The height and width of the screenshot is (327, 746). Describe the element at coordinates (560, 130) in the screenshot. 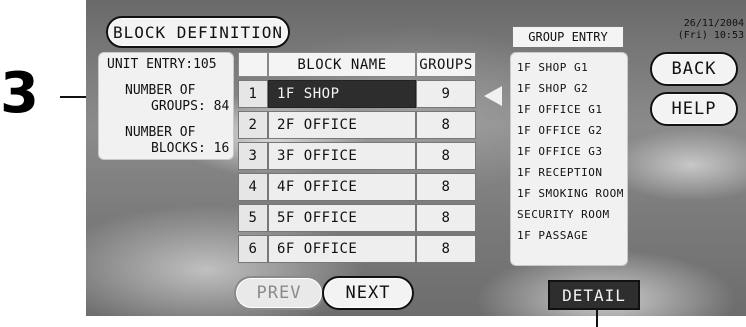

I see `group-list-item: 1F OFFICE G2` at that location.